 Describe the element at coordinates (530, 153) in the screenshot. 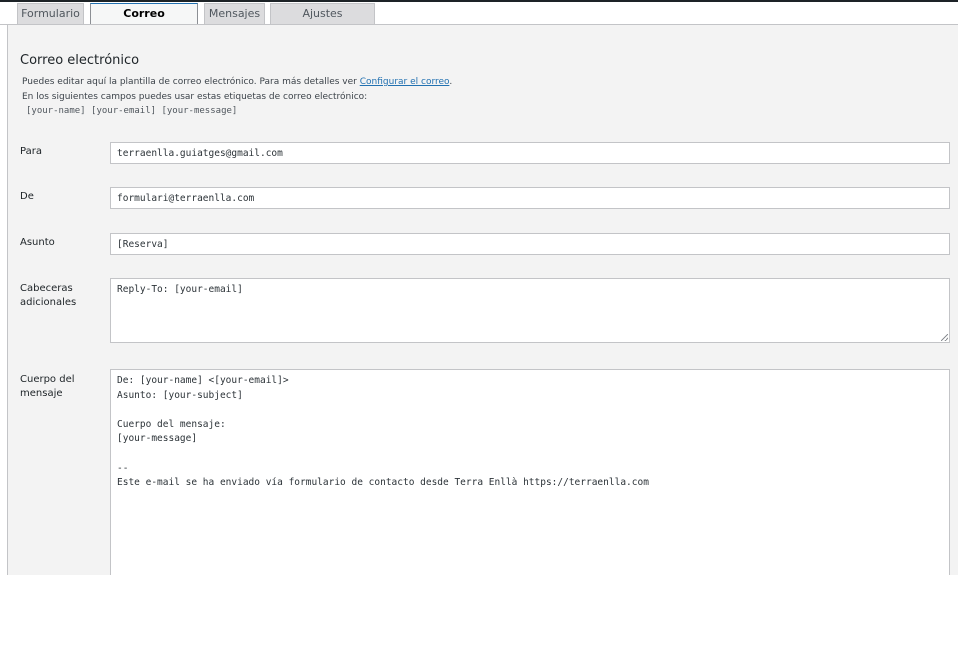

I see `to-field` at that location.